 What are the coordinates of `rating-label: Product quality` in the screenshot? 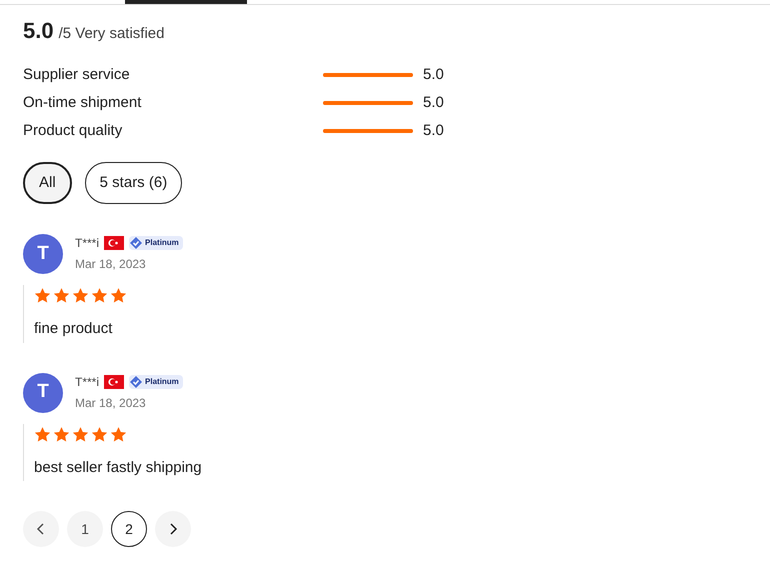 It's located at (73, 130).